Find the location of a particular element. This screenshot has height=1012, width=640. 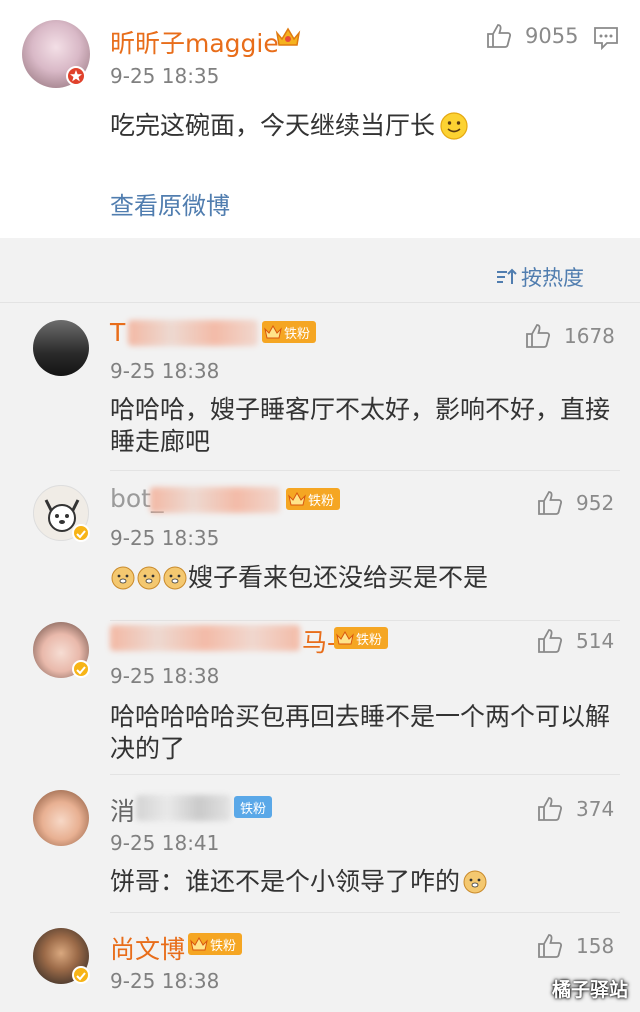

like-button: 9055 is located at coordinates (531, 36).